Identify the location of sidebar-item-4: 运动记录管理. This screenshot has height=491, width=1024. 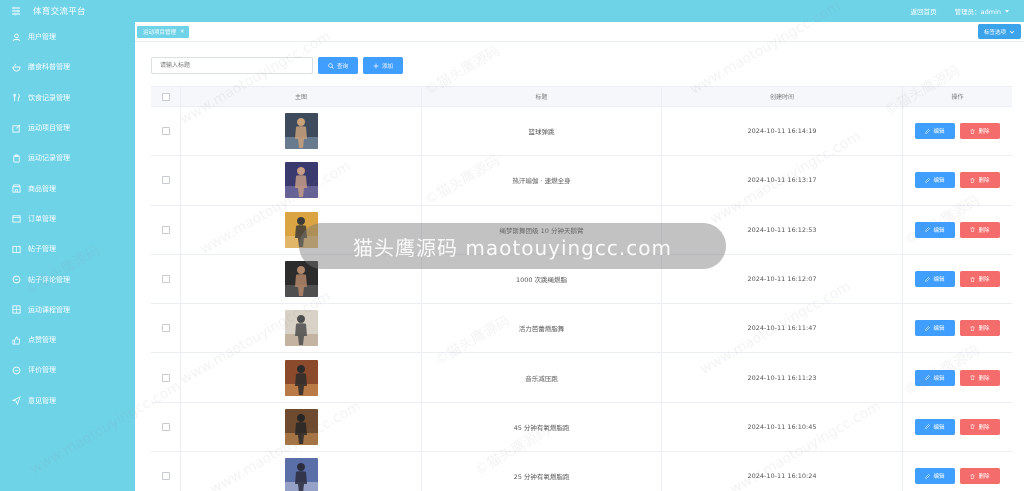
(67, 158).